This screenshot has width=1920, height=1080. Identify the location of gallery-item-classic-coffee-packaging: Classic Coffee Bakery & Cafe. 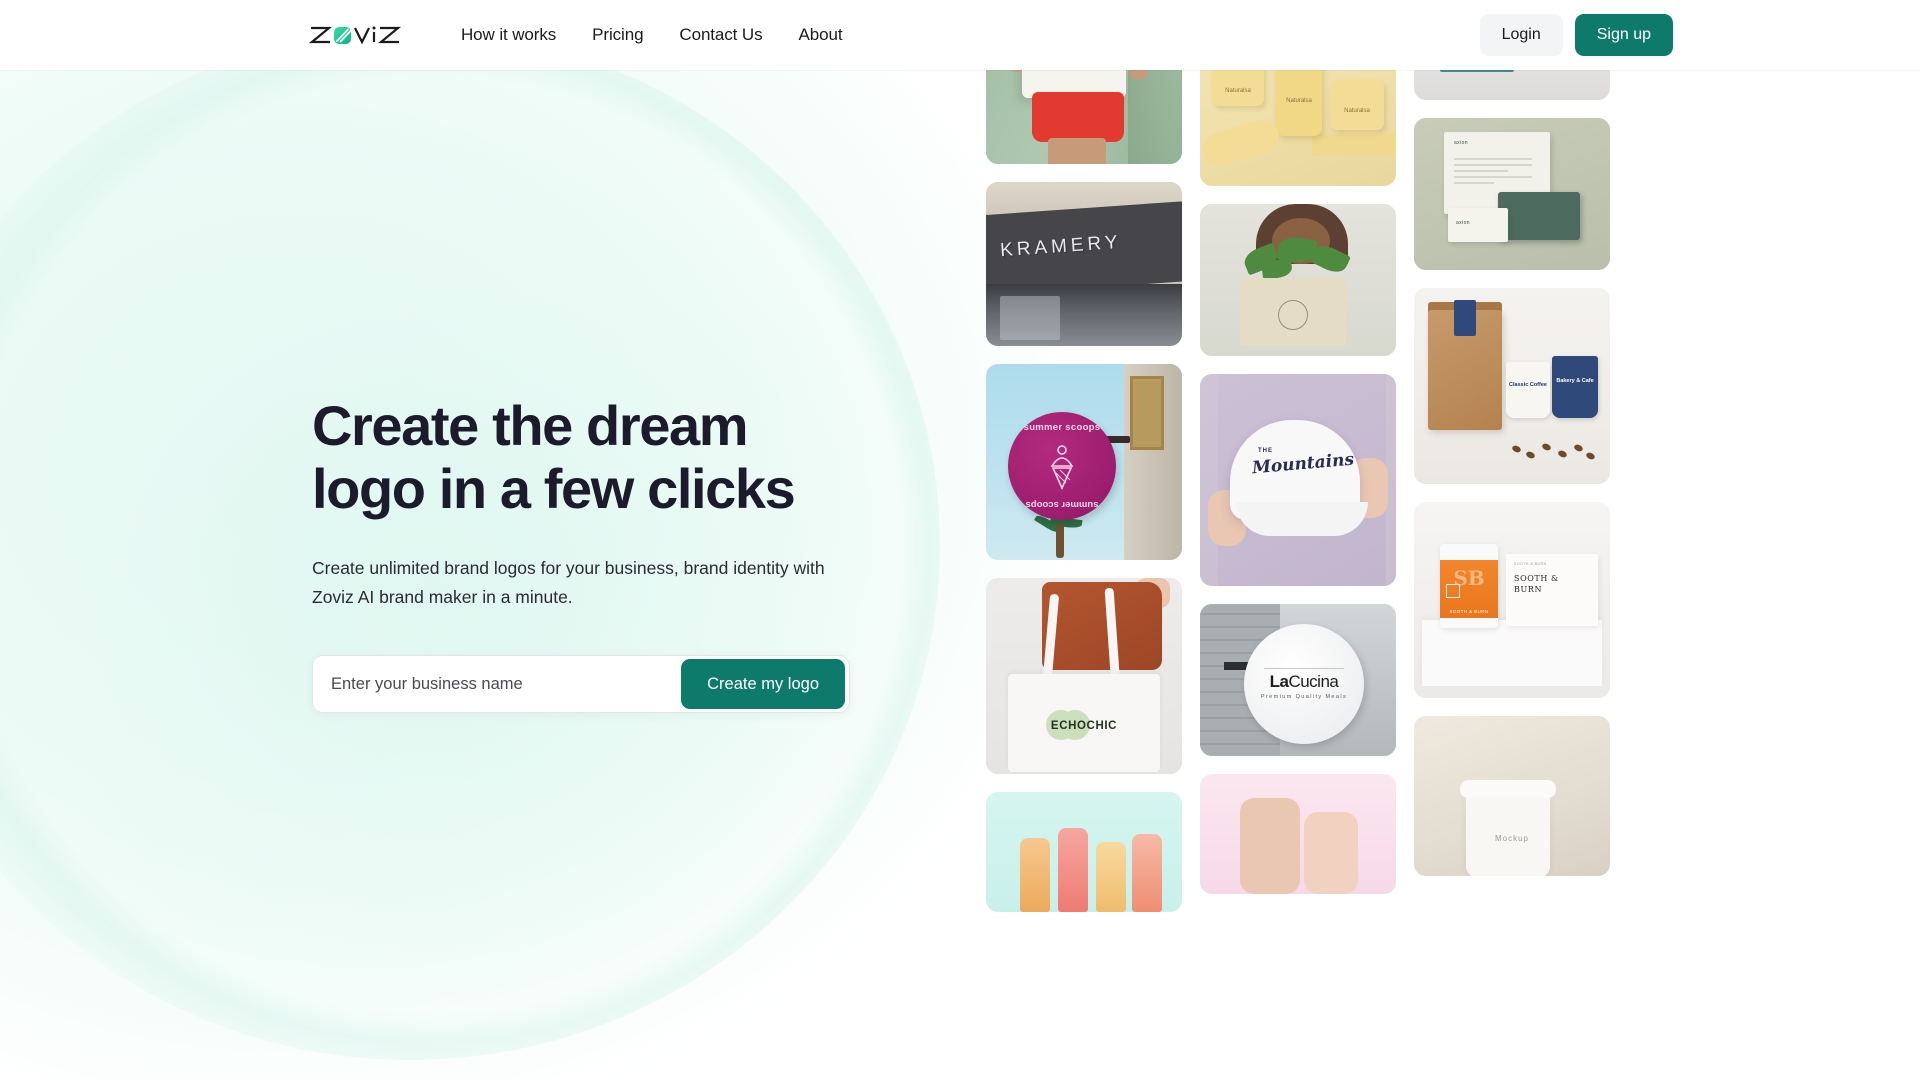
(1512, 386).